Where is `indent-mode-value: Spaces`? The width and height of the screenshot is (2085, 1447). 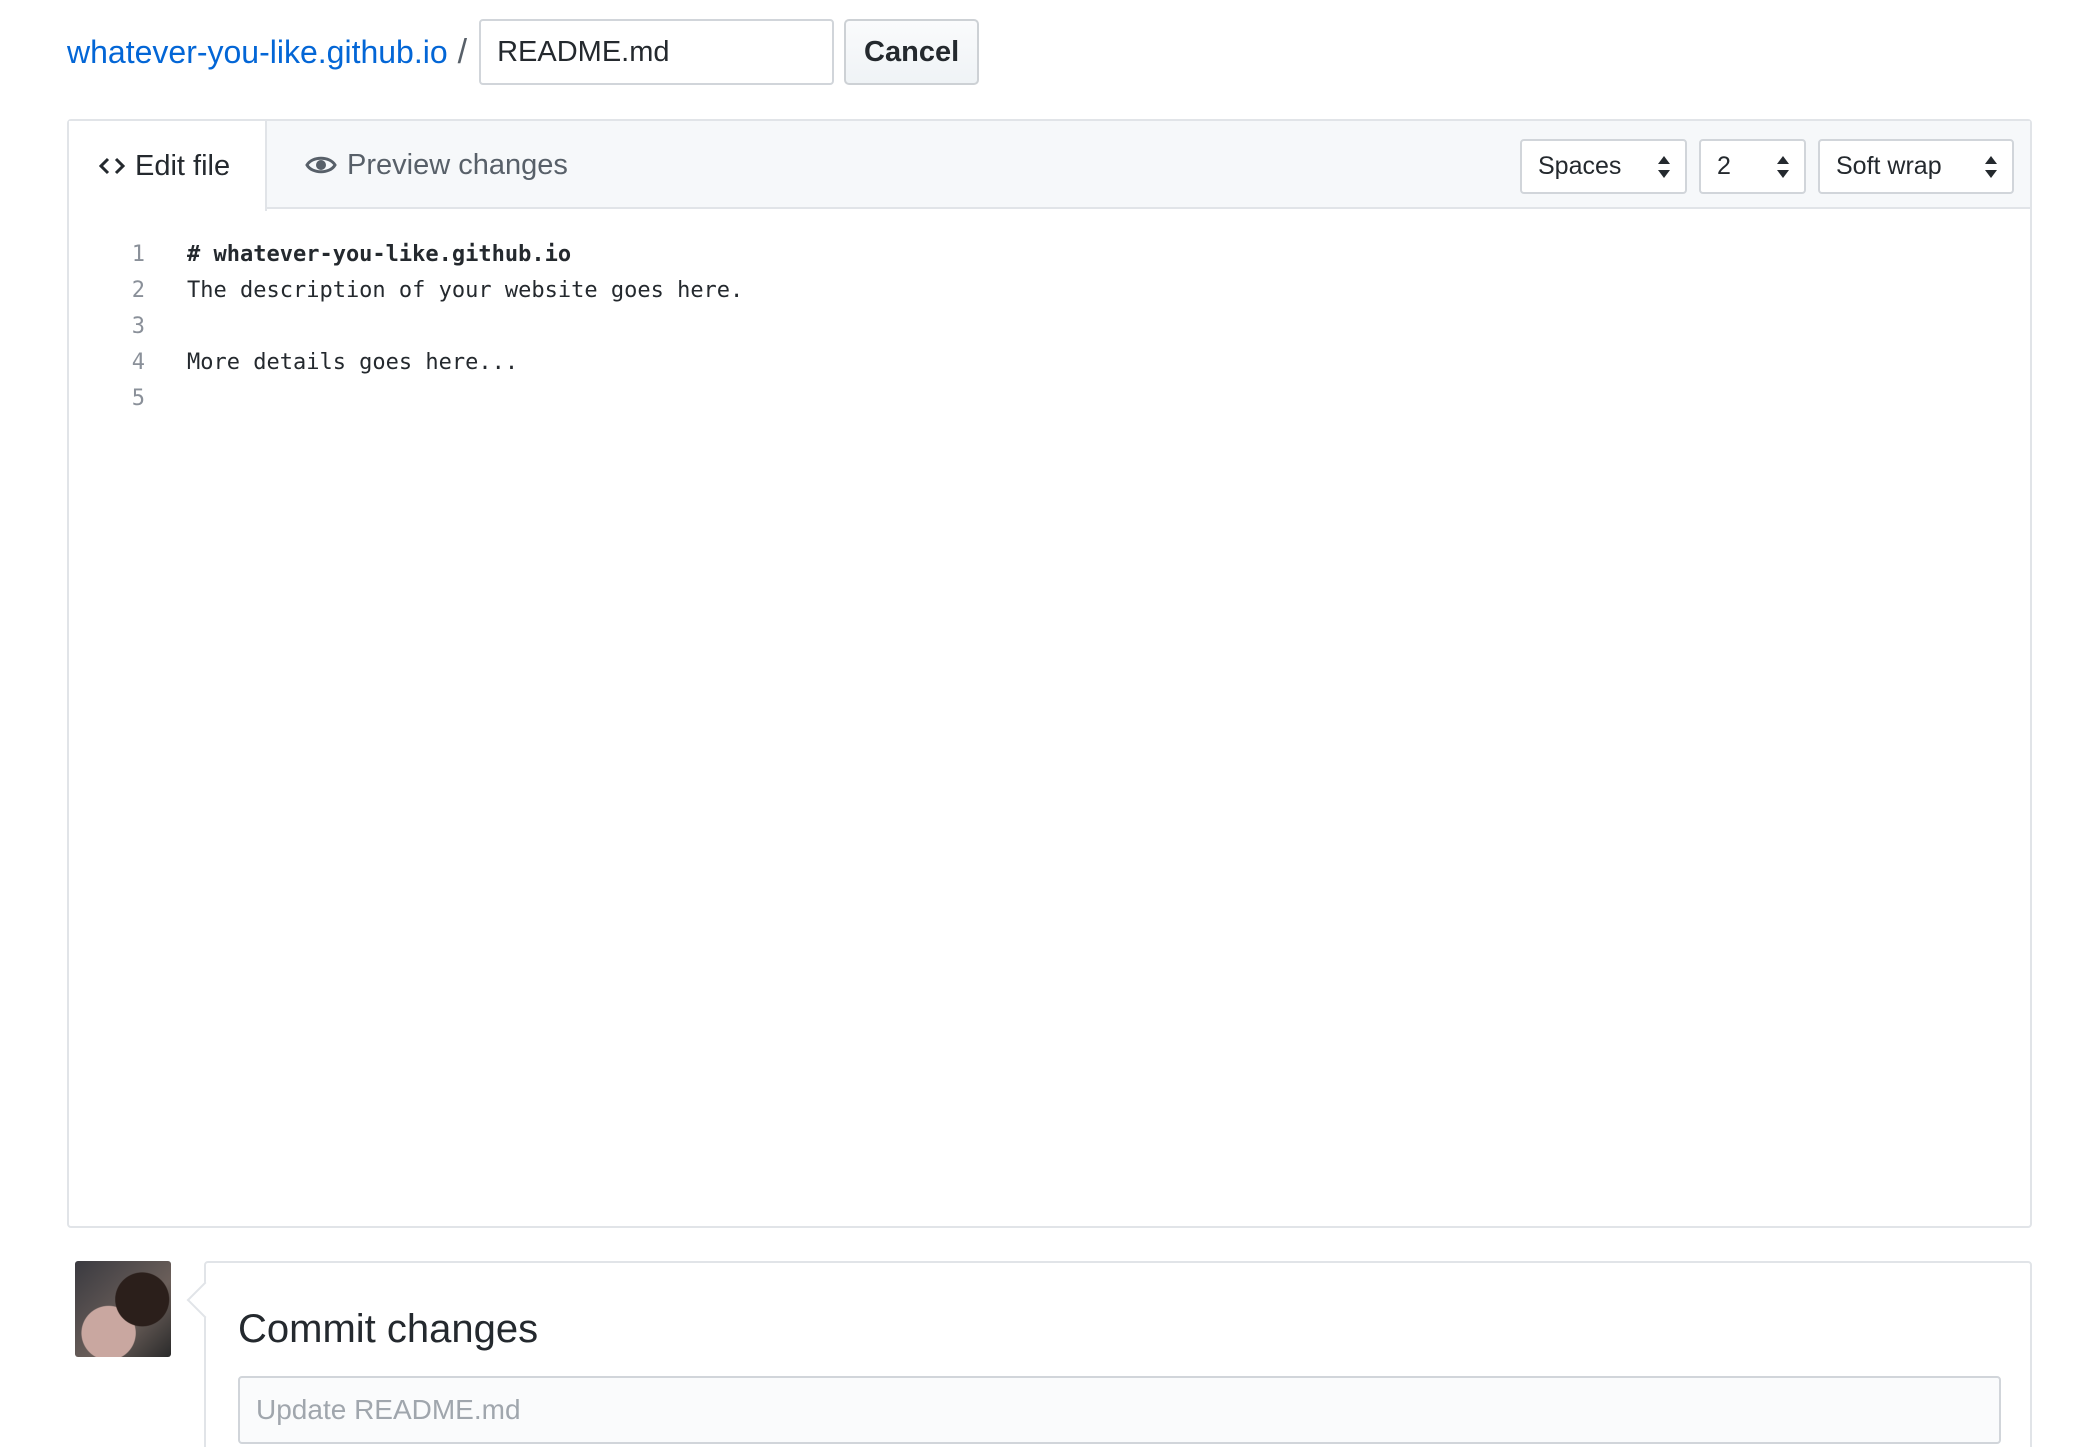 indent-mode-value: Spaces is located at coordinates (1580, 166).